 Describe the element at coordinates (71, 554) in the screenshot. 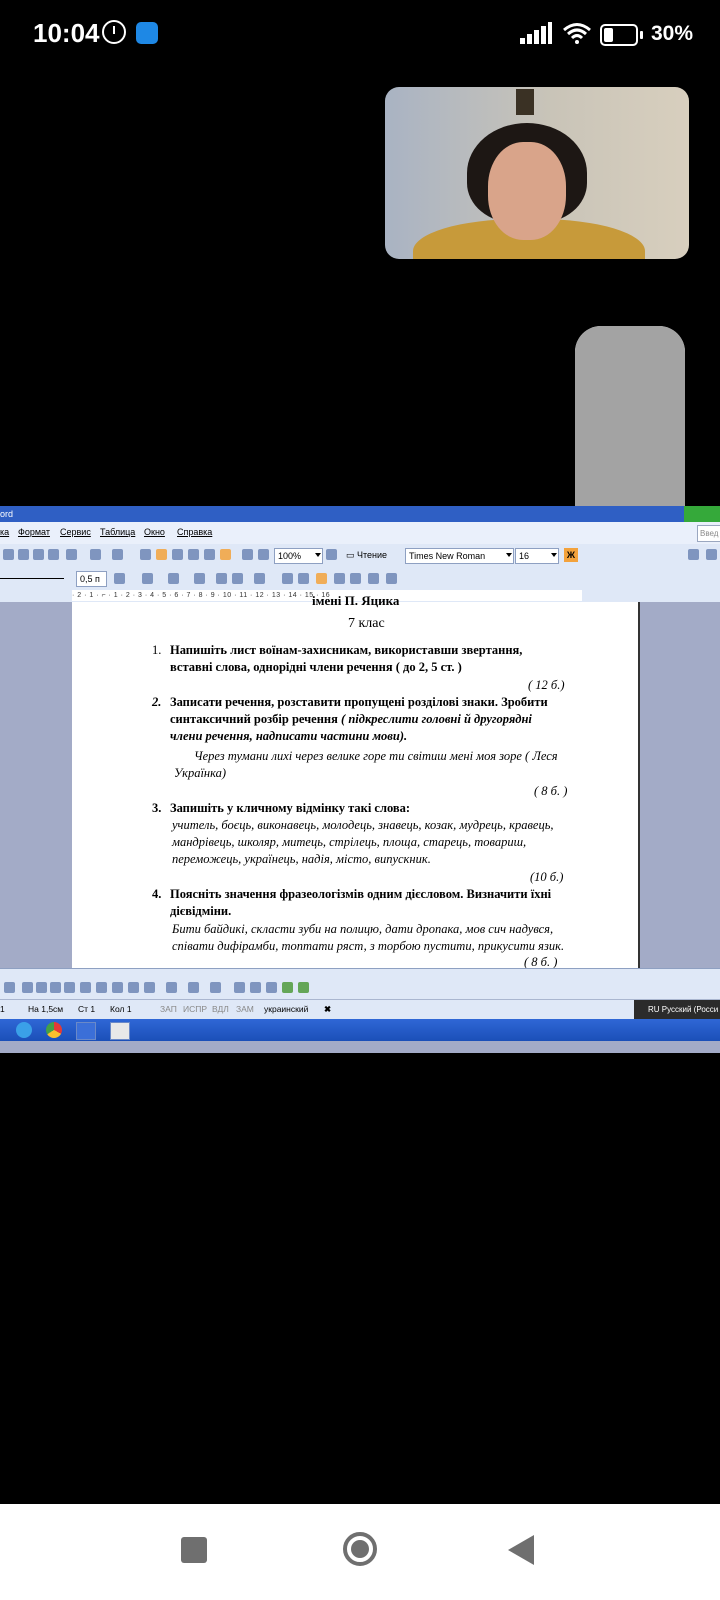

I see `format-painter-icon` at that location.